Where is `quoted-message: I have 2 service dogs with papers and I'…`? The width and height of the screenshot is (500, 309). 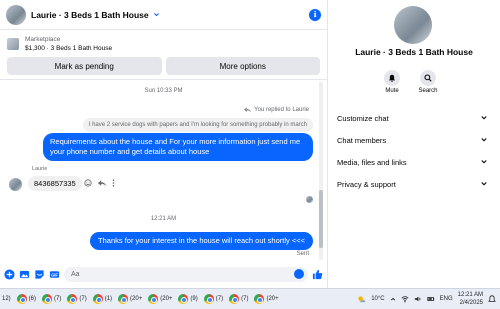
quoted-message: I have 2 service dogs with papers and I'… is located at coordinates (197, 125).